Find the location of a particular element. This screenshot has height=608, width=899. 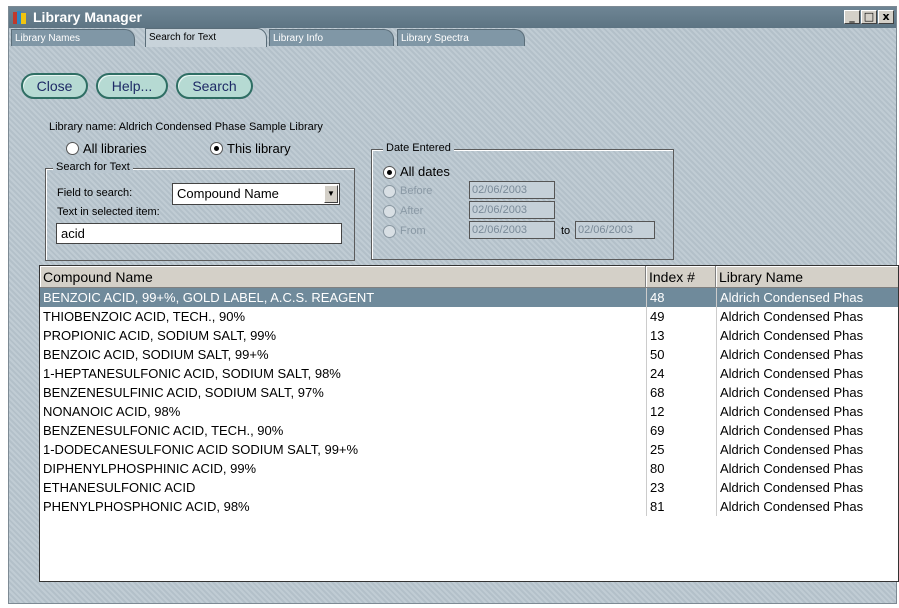

all-dates-label: All dates is located at coordinates (425, 171).